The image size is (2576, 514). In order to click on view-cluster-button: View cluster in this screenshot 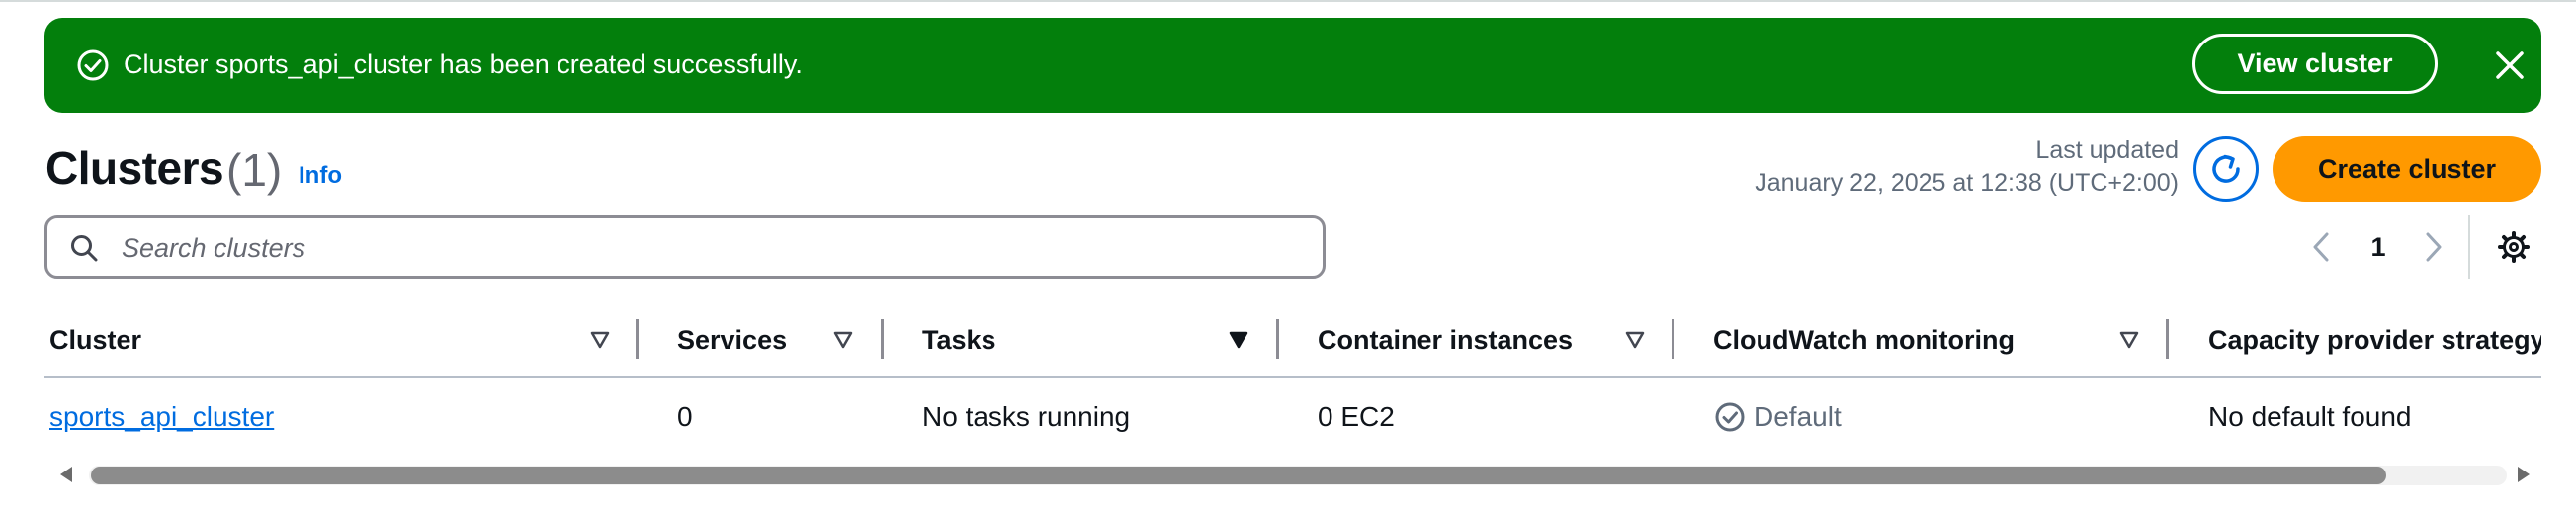, I will do `click(2315, 64)`.